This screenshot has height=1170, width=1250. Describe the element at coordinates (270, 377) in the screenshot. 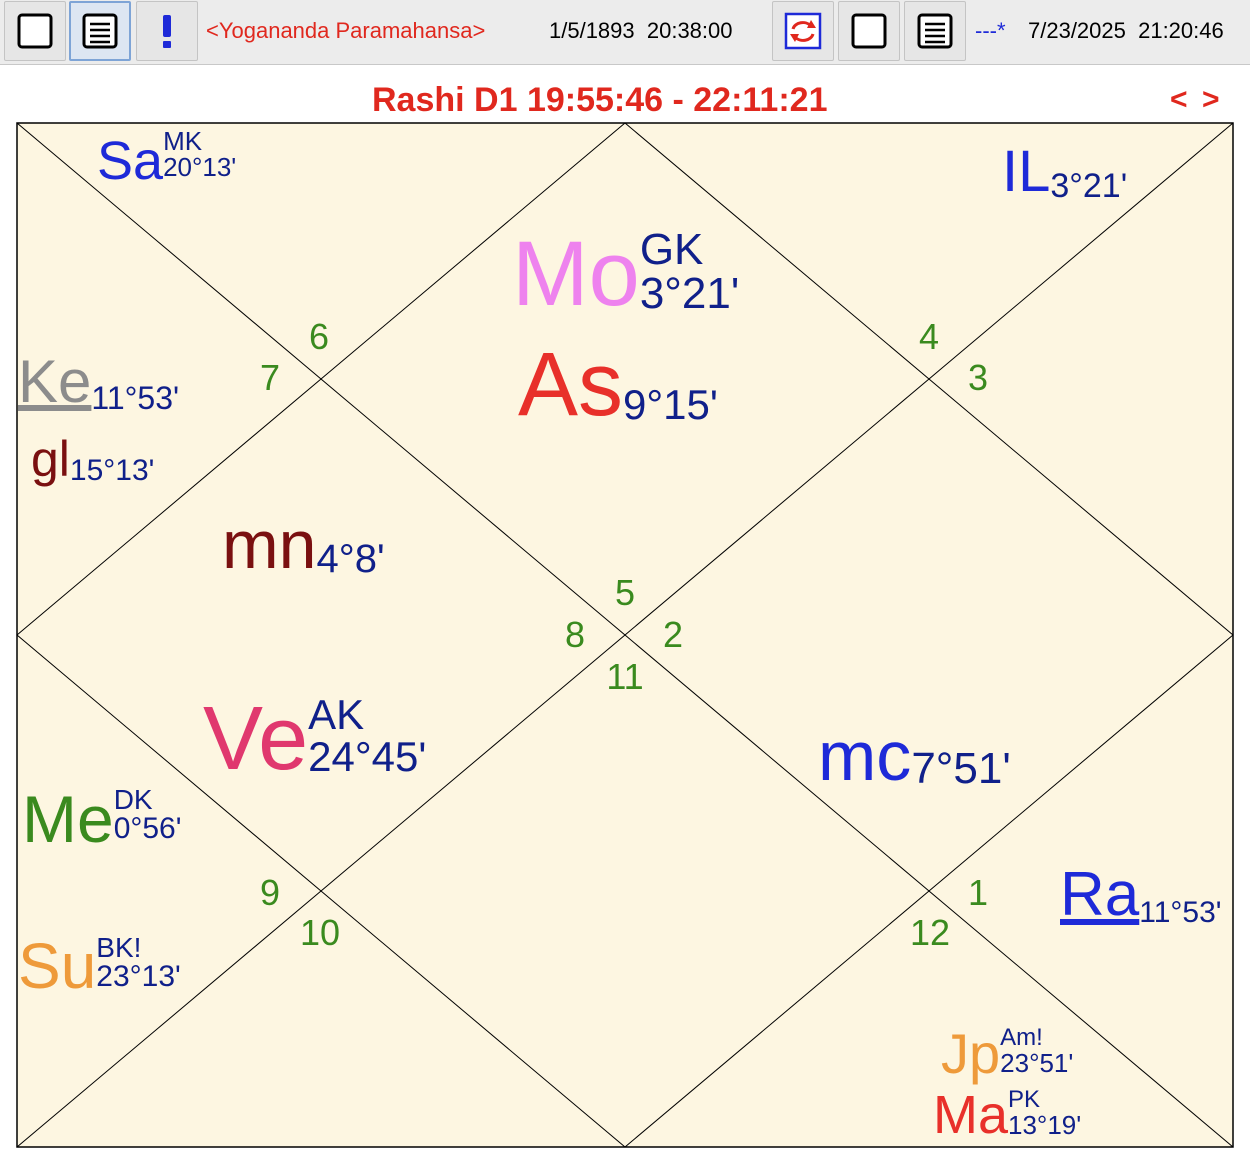

I see `house-number-7: 7` at that location.